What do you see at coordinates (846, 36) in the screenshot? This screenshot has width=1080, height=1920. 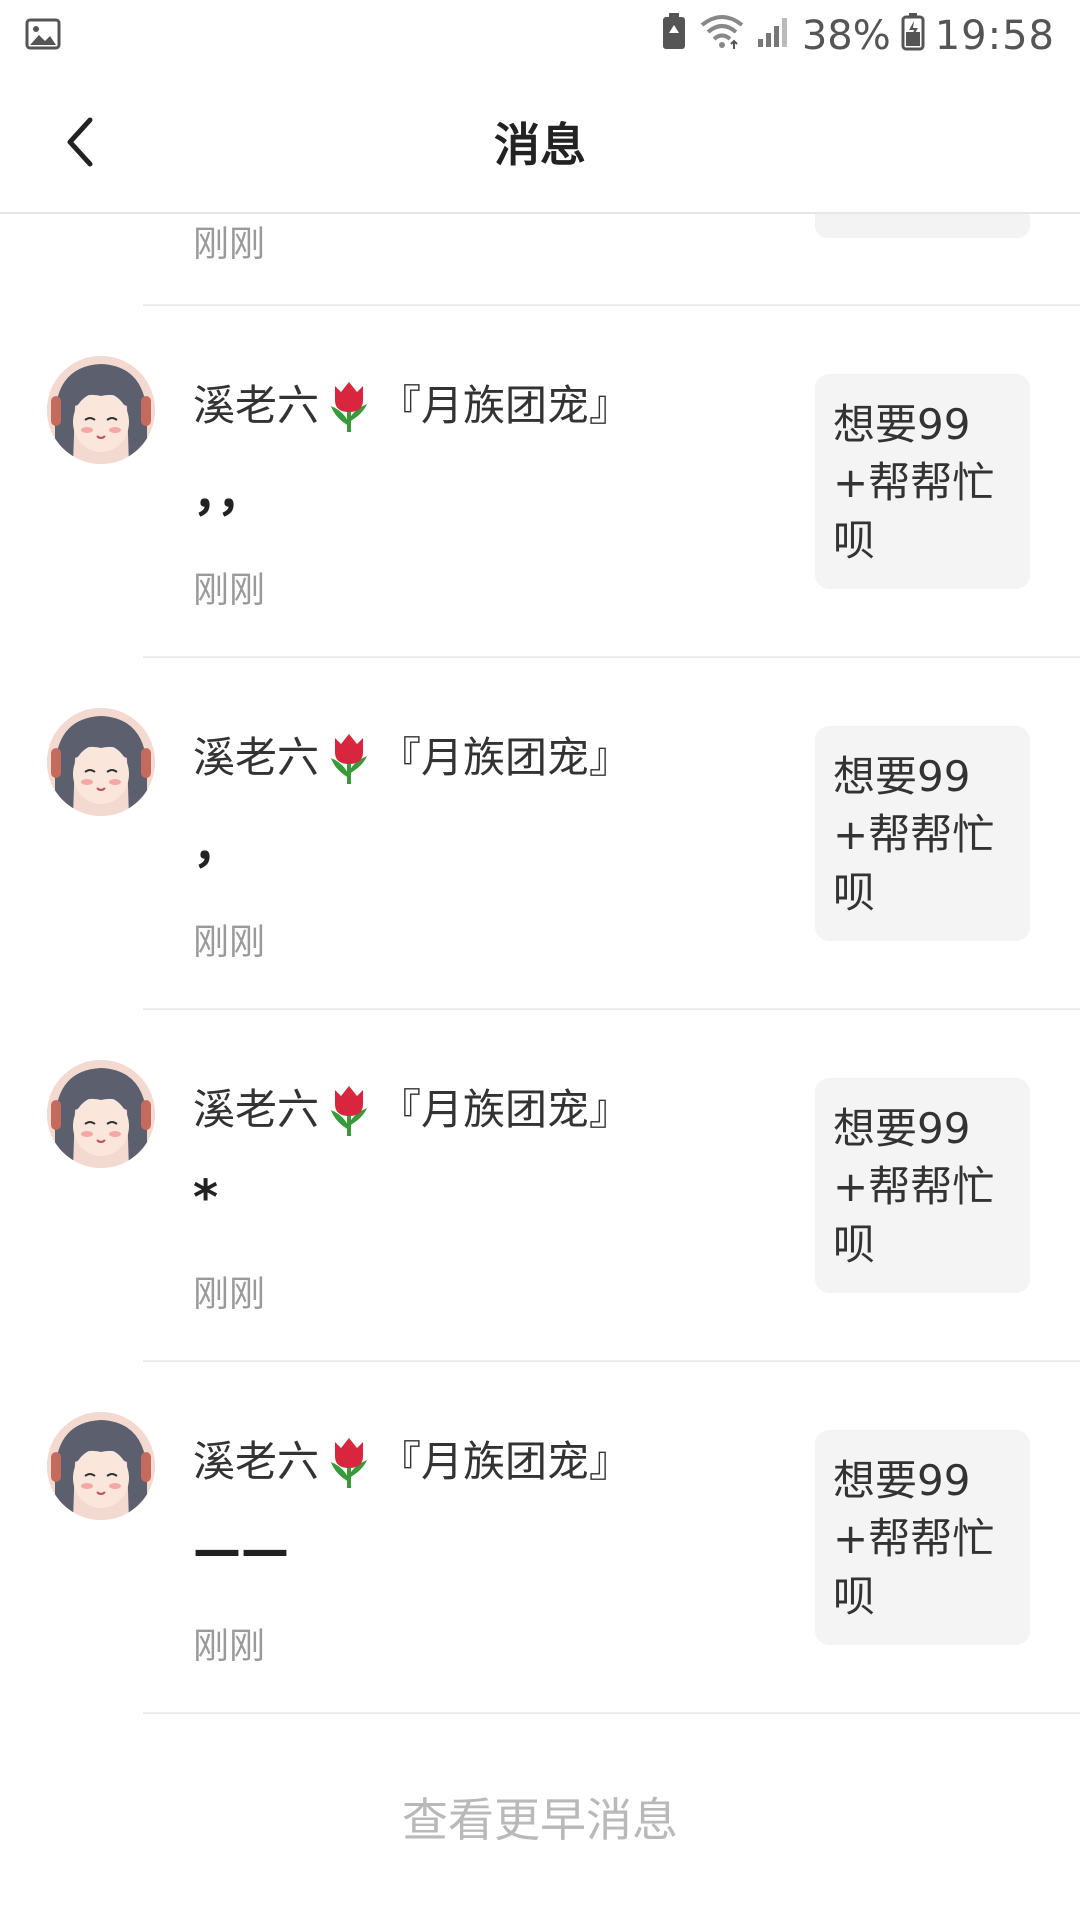 I see `battery-percentage: 38%` at bounding box center [846, 36].